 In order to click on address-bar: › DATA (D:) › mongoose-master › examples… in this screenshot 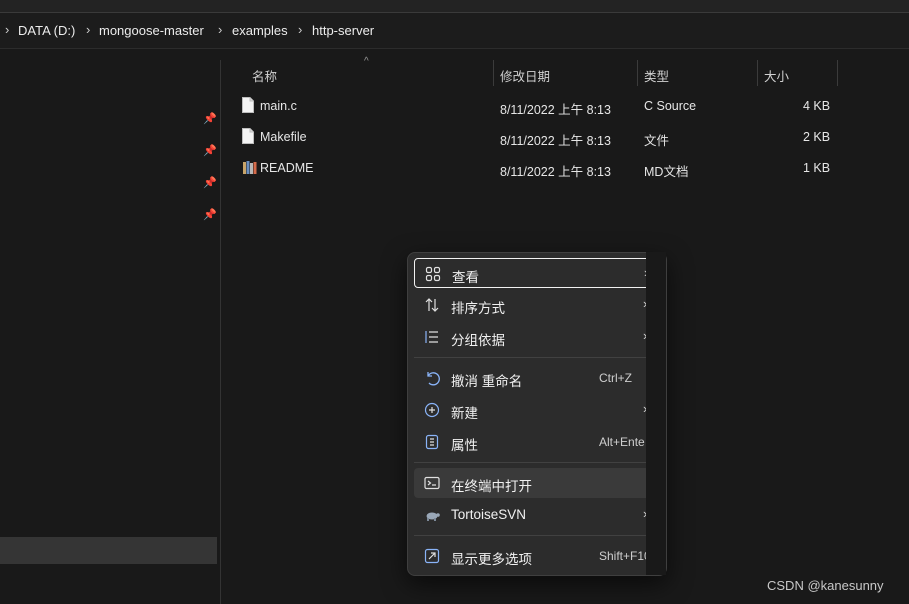, I will do `click(454, 31)`.